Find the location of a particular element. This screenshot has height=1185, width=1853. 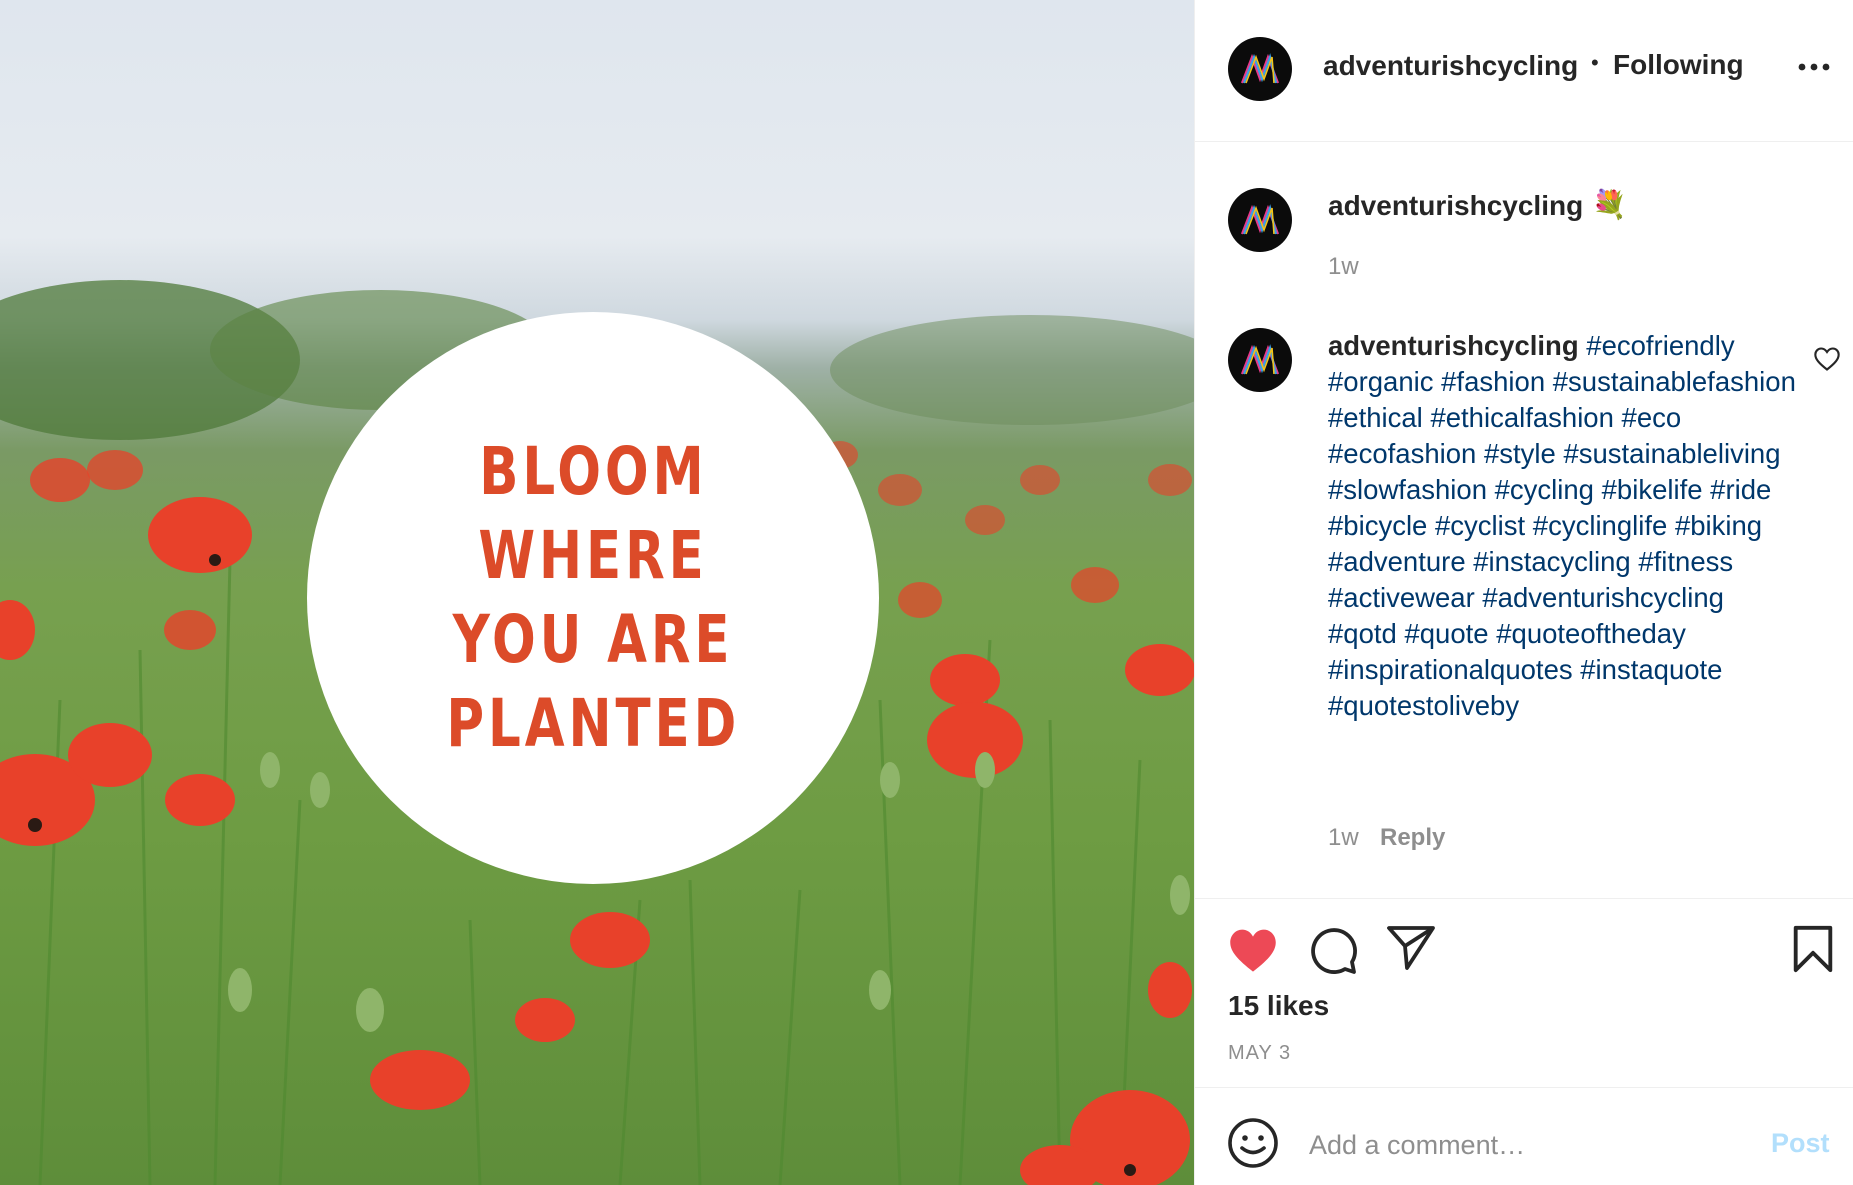

emoji-icon is located at coordinates (1253, 1143).